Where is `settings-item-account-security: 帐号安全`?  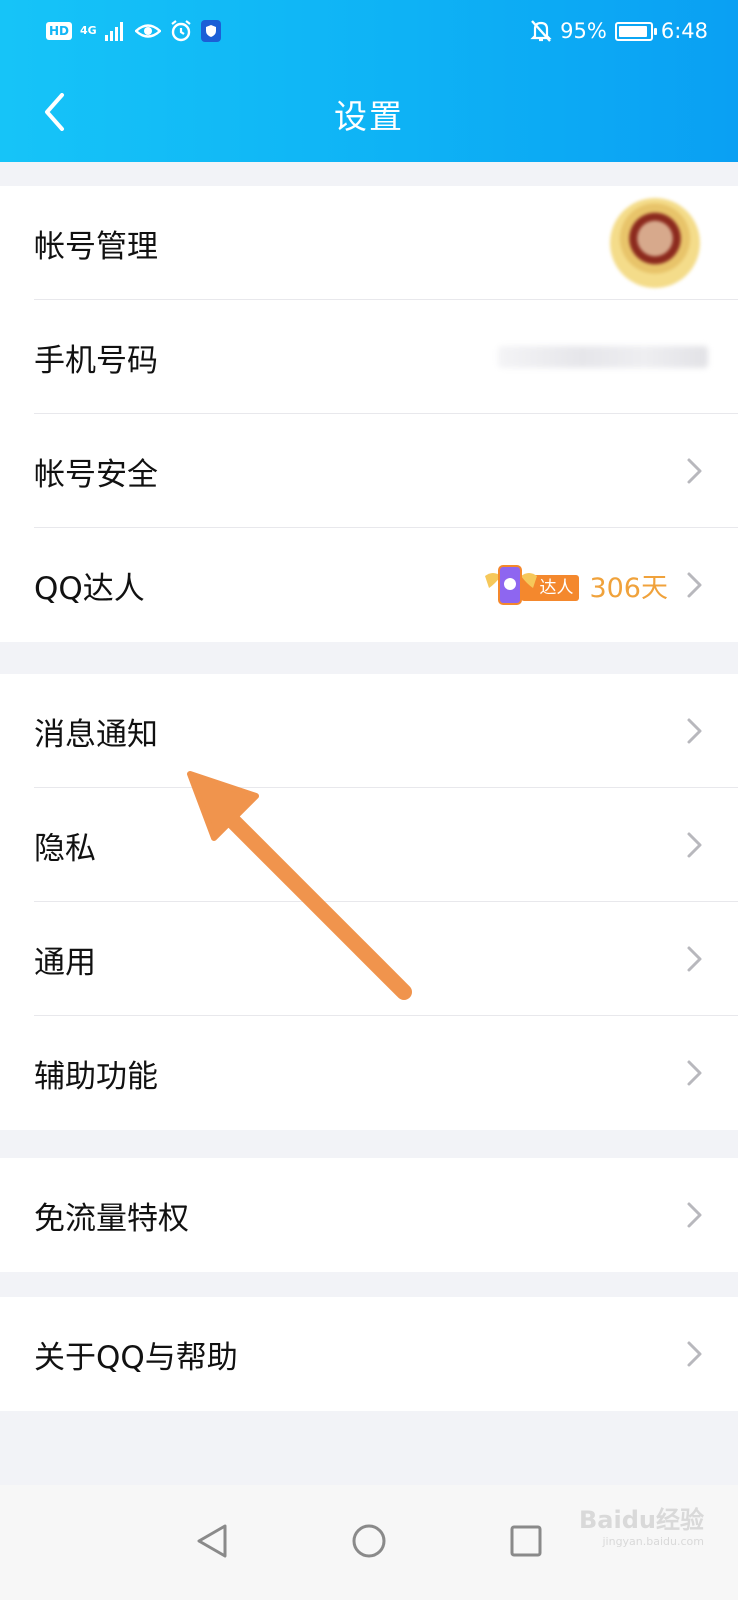
settings-item-account-security: 帐号安全 is located at coordinates (369, 471).